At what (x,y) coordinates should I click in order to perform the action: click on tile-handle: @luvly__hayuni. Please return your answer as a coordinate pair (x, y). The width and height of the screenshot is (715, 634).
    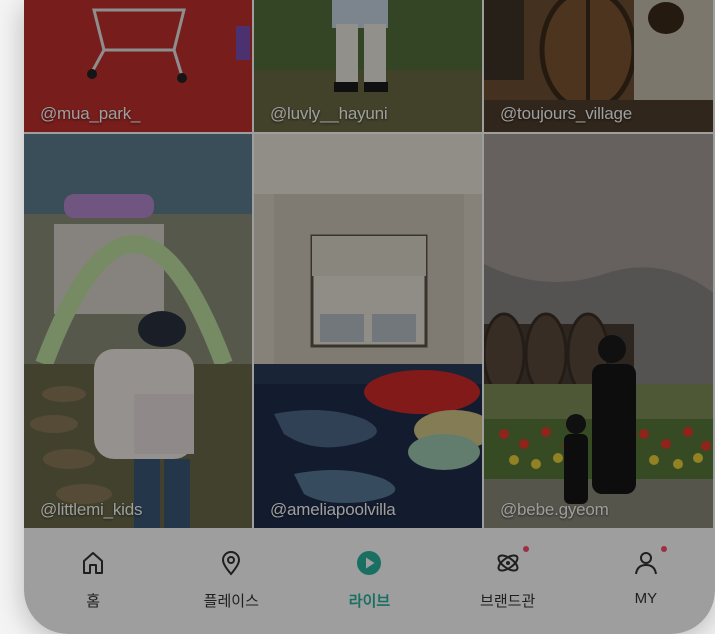
    Looking at the image, I should click on (329, 113).